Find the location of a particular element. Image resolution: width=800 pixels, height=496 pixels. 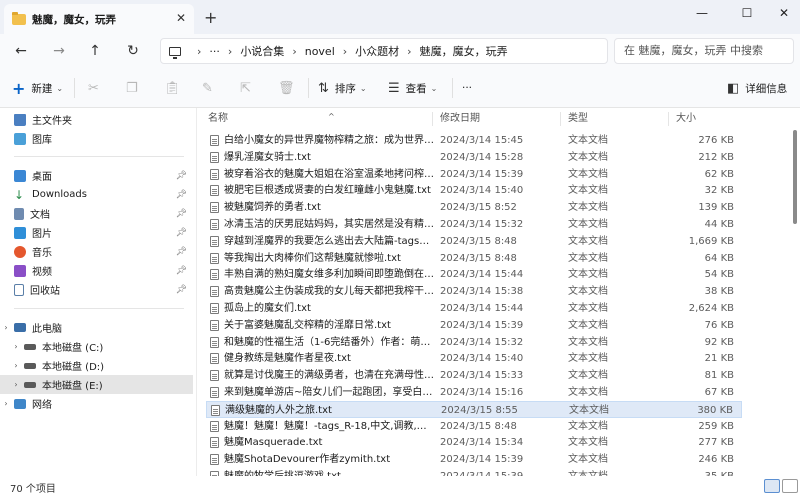

new-button: + 新建 ⌄ is located at coordinates (37, 88).